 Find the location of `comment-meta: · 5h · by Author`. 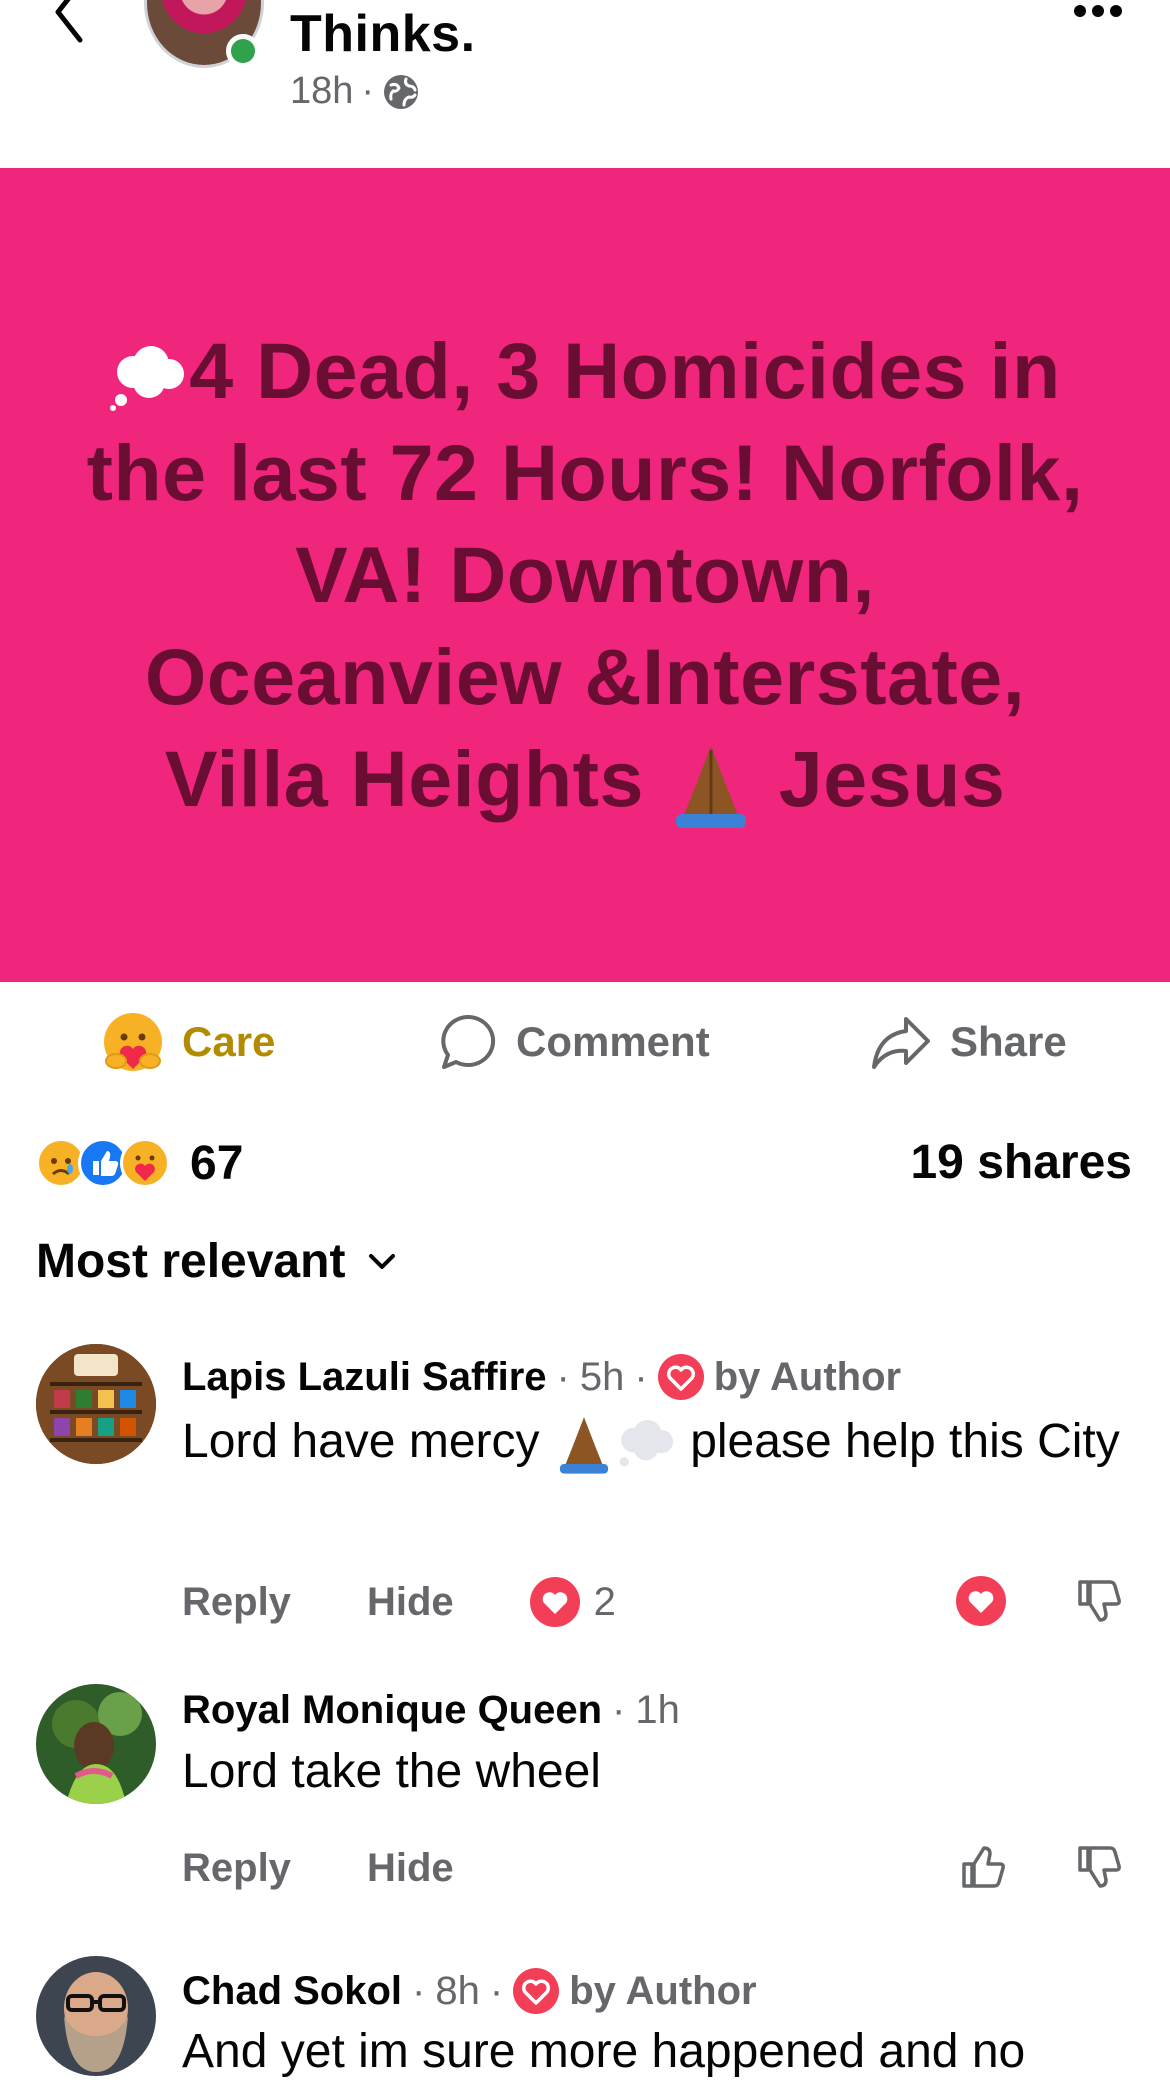

comment-meta: · 5h · by Author is located at coordinates (729, 1377).